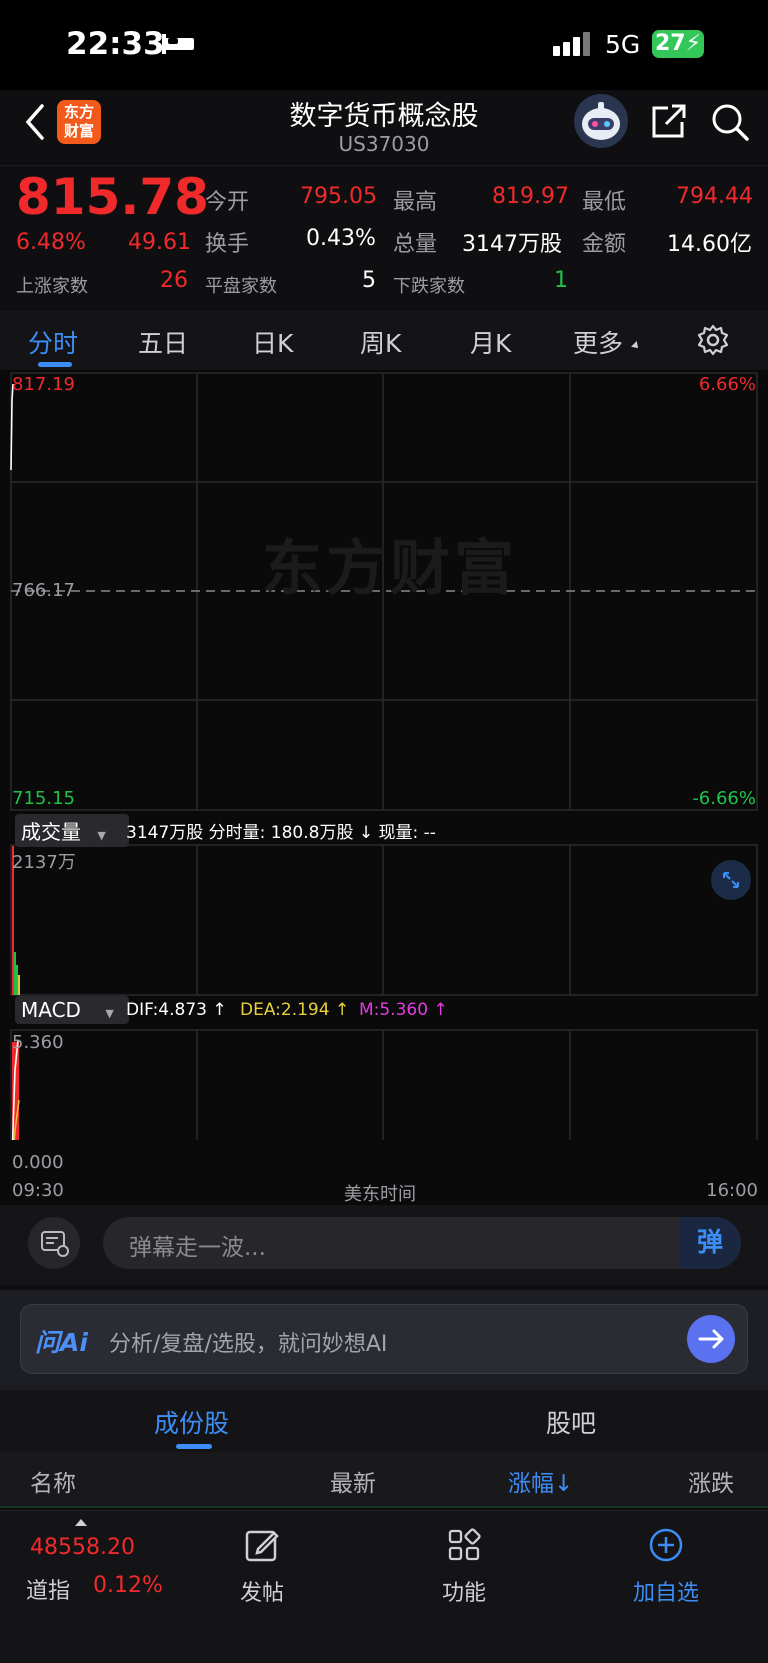  What do you see at coordinates (82, 1547) in the screenshot?
I see `index-value: 48558.20` at bounding box center [82, 1547].